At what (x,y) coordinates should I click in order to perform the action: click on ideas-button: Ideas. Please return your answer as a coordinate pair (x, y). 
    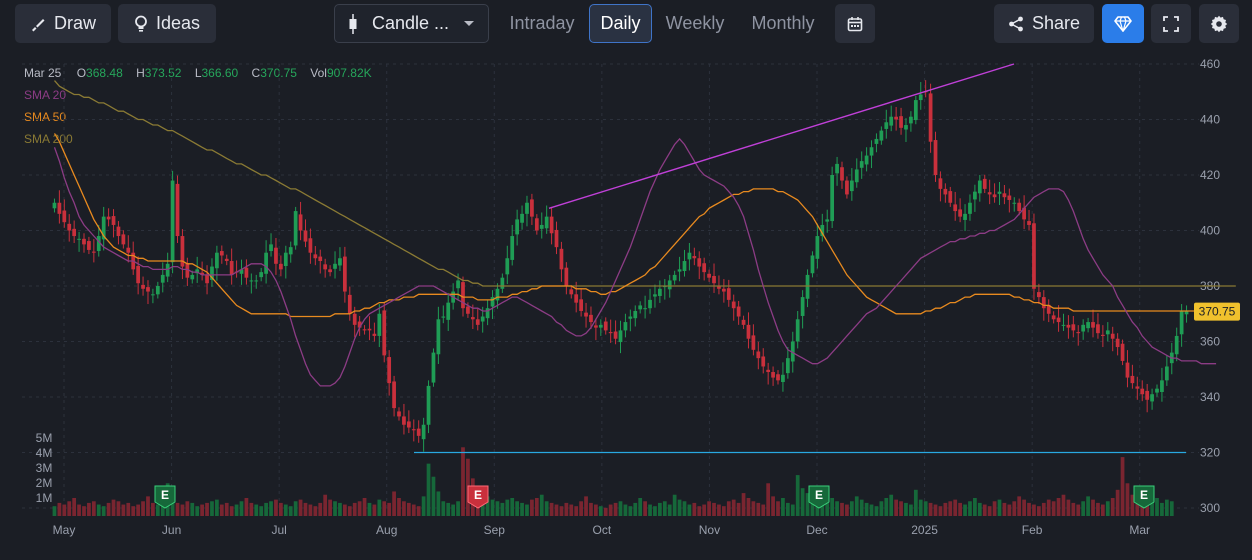
    Looking at the image, I should click on (167, 23).